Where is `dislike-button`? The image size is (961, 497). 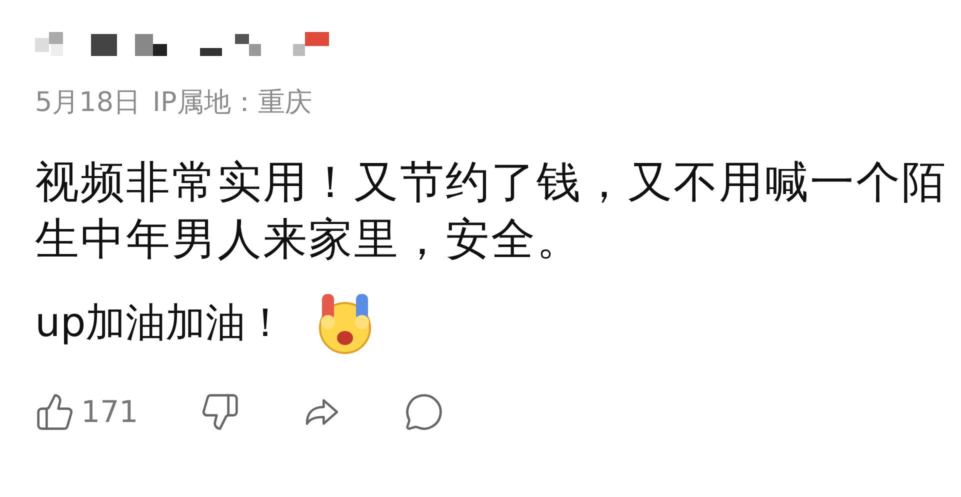
dislike-button is located at coordinates (220, 412).